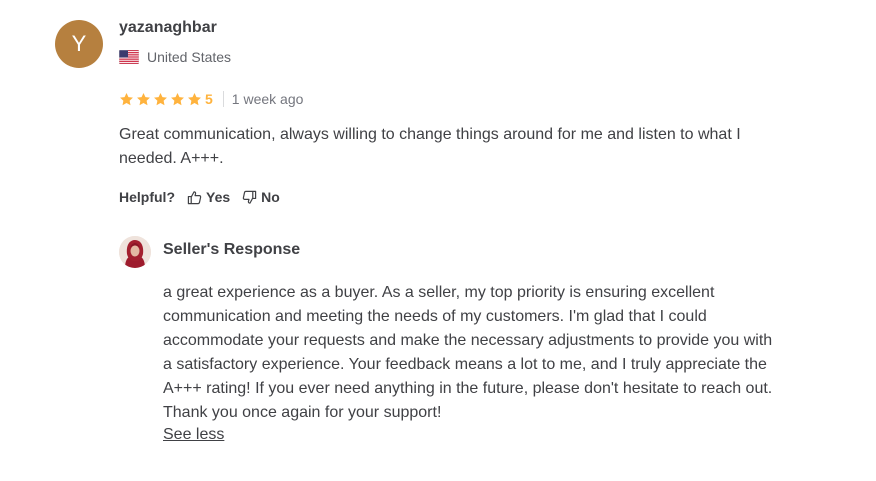  Describe the element at coordinates (270, 197) in the screenshot. I see `helpful-no-label: No` at that location.